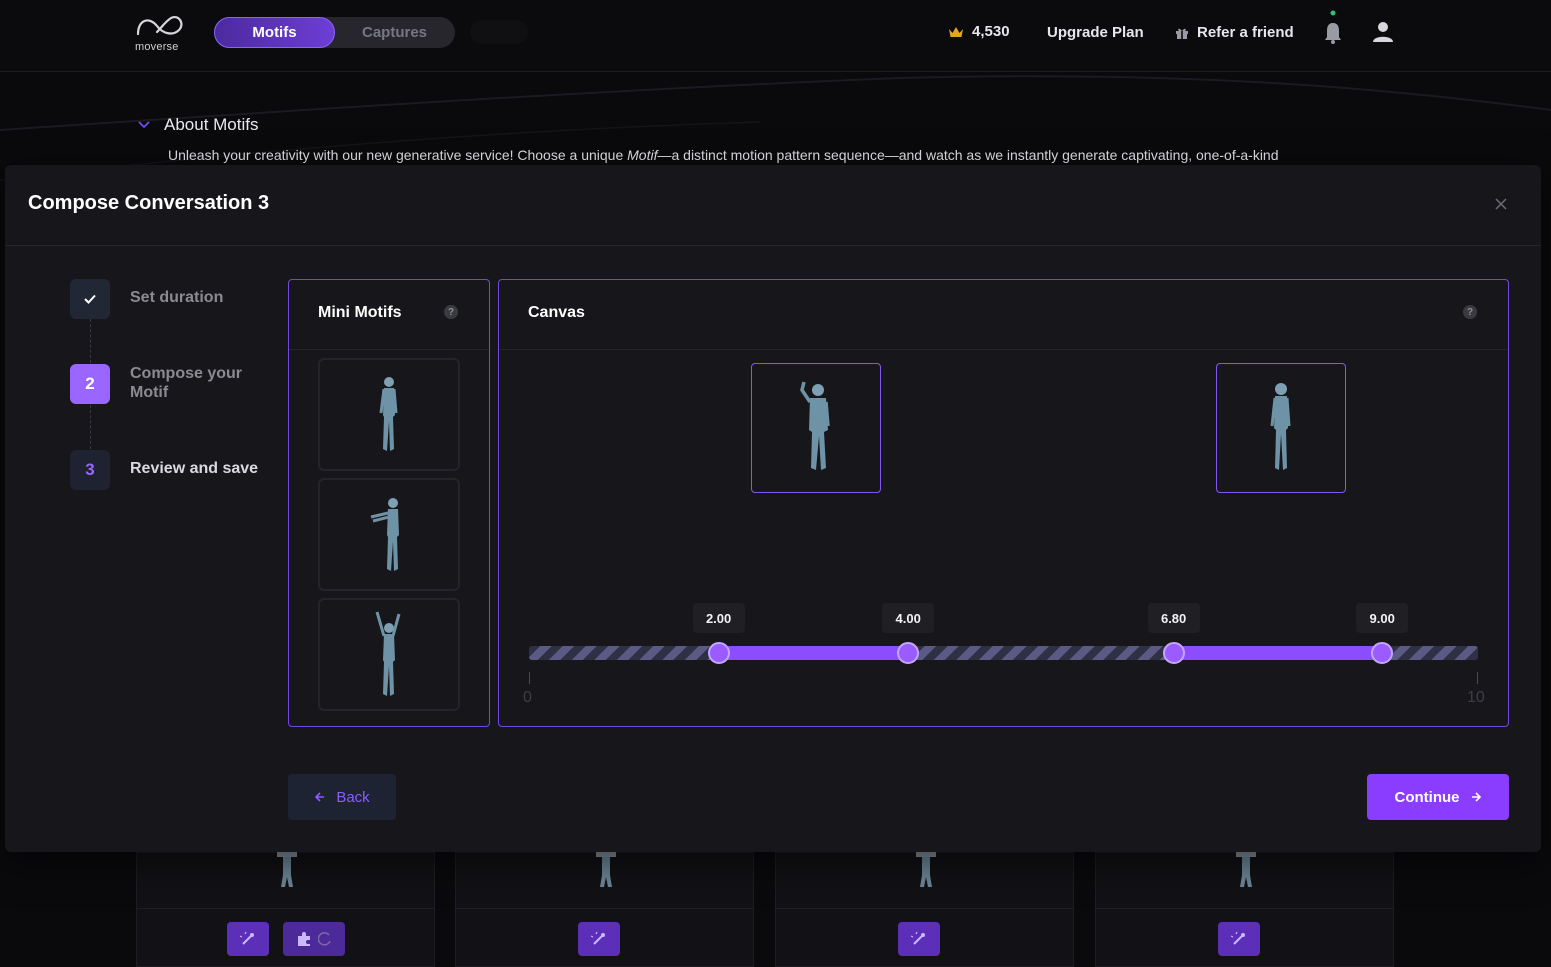  I want to click on arrow-right-icon, so click(1476, 797).